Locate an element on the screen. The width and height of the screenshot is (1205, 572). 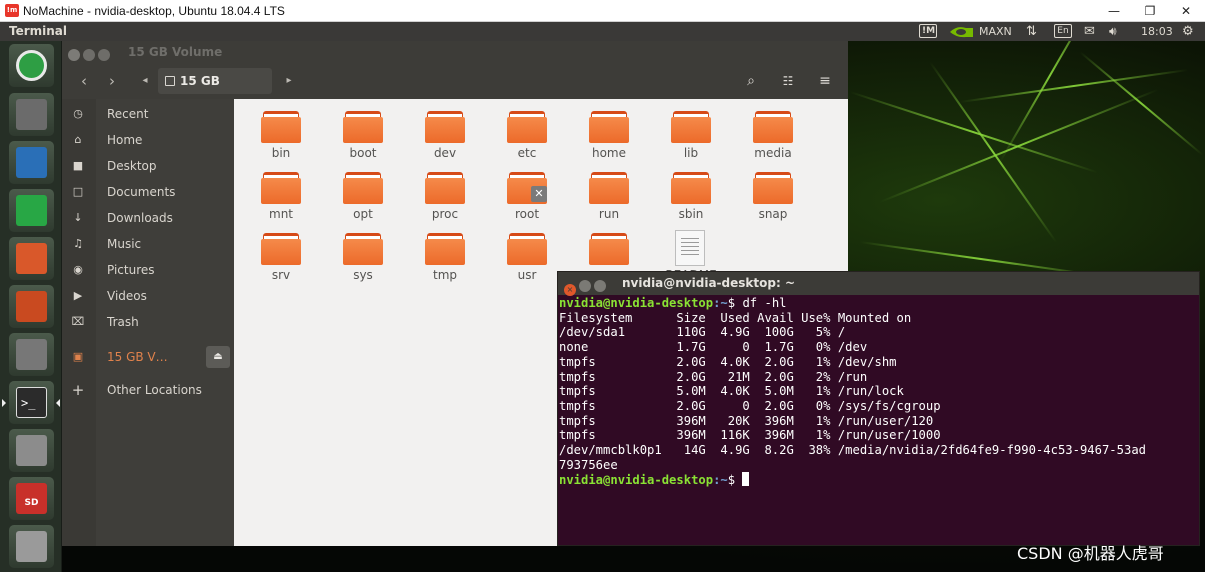
terminal-maximize-button is located at coordinates (600, 286).